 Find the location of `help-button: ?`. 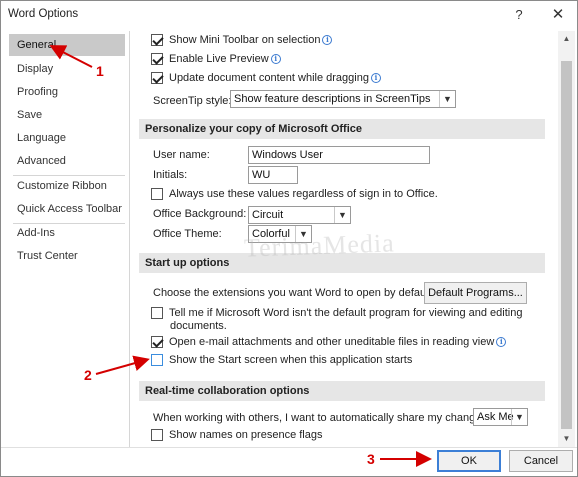

help-button: ? is located at coordinates (519, 15).